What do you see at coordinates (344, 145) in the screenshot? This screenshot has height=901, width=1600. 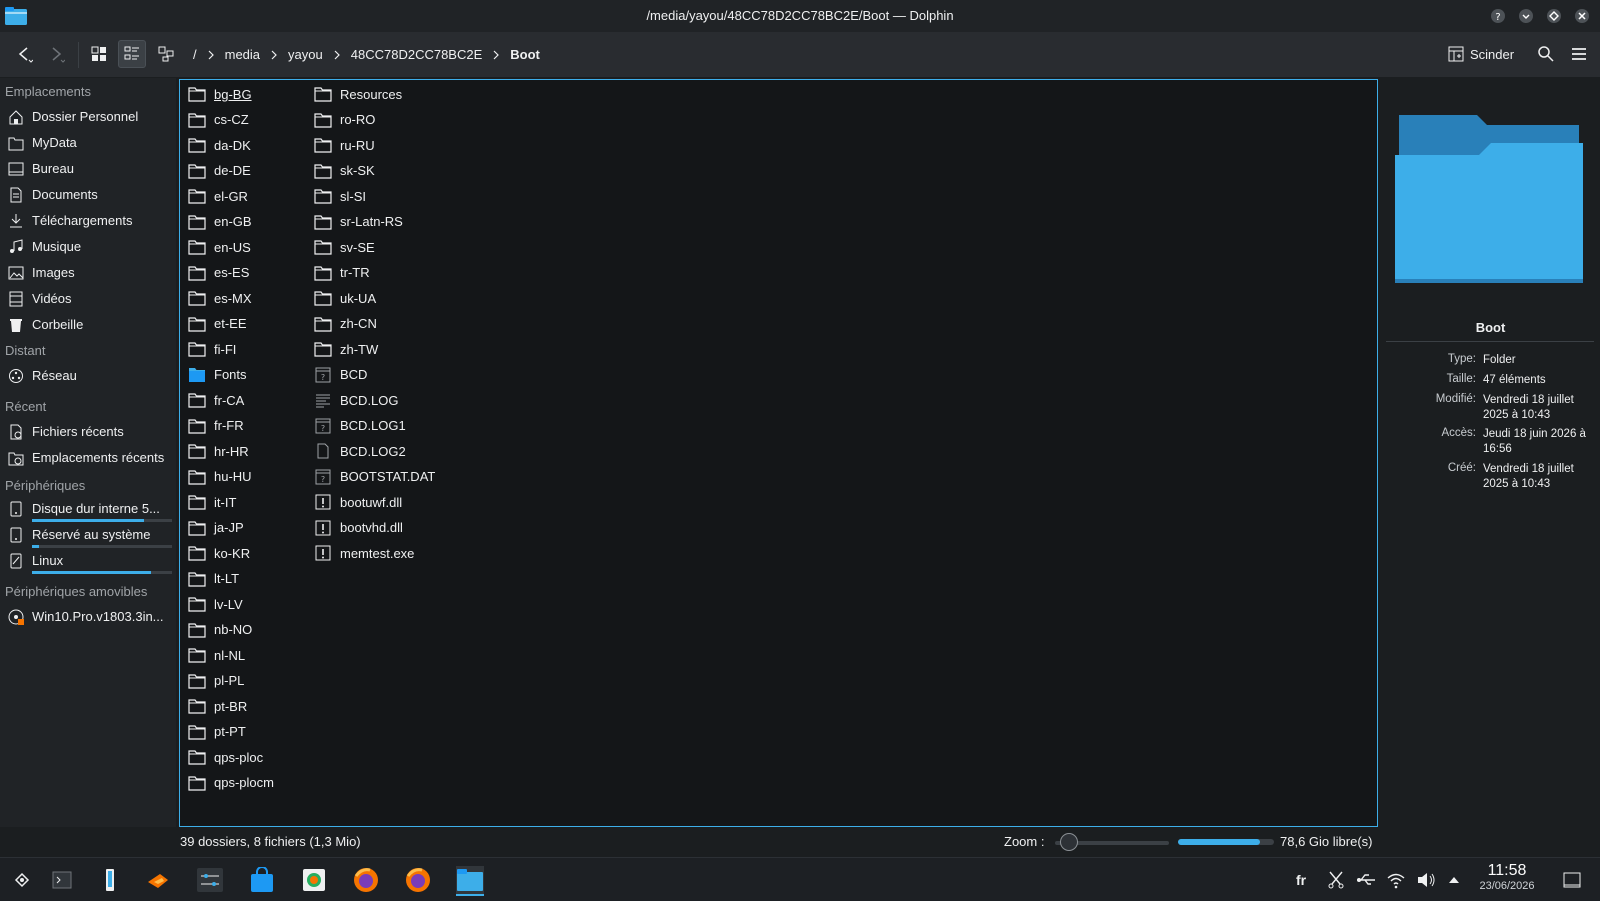 I see `folder-item: ru-RU` at bounding box center [344, 145].